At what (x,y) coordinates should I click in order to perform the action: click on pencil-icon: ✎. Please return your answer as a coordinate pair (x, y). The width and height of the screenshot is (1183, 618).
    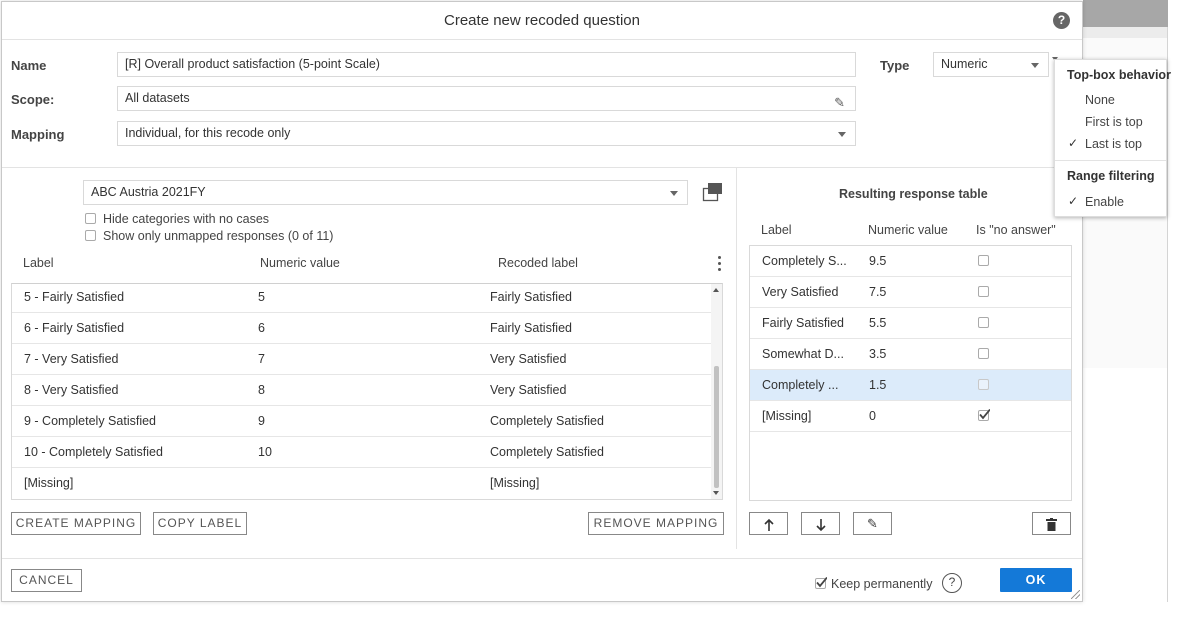
    Looking at the image, I should click on (872, 523).